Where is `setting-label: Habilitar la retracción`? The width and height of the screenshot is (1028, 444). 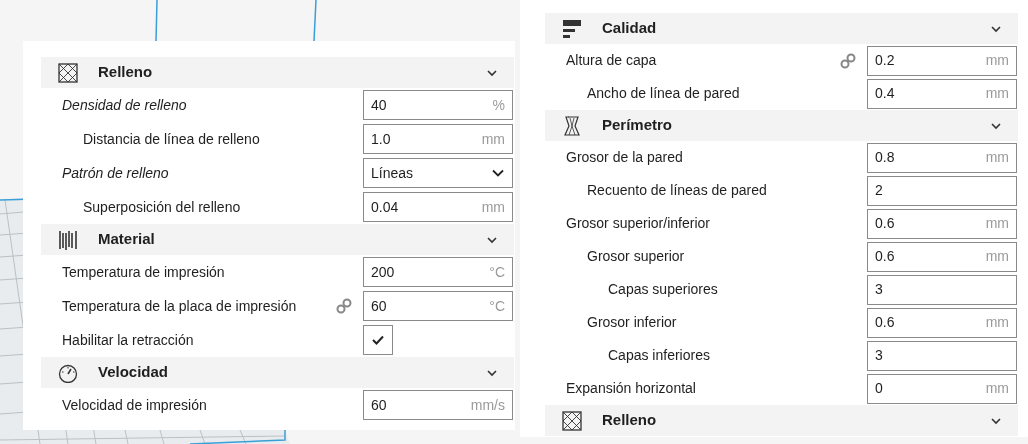
setting-label: Habilitar la retracción is located at coordinates (128, 340).